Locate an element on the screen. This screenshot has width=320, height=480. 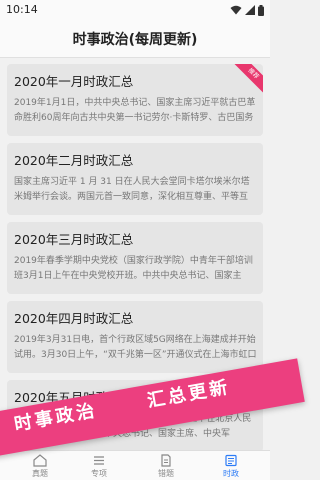
app-header: 时事政治(每周更新) is located at coordinates (135, 39).